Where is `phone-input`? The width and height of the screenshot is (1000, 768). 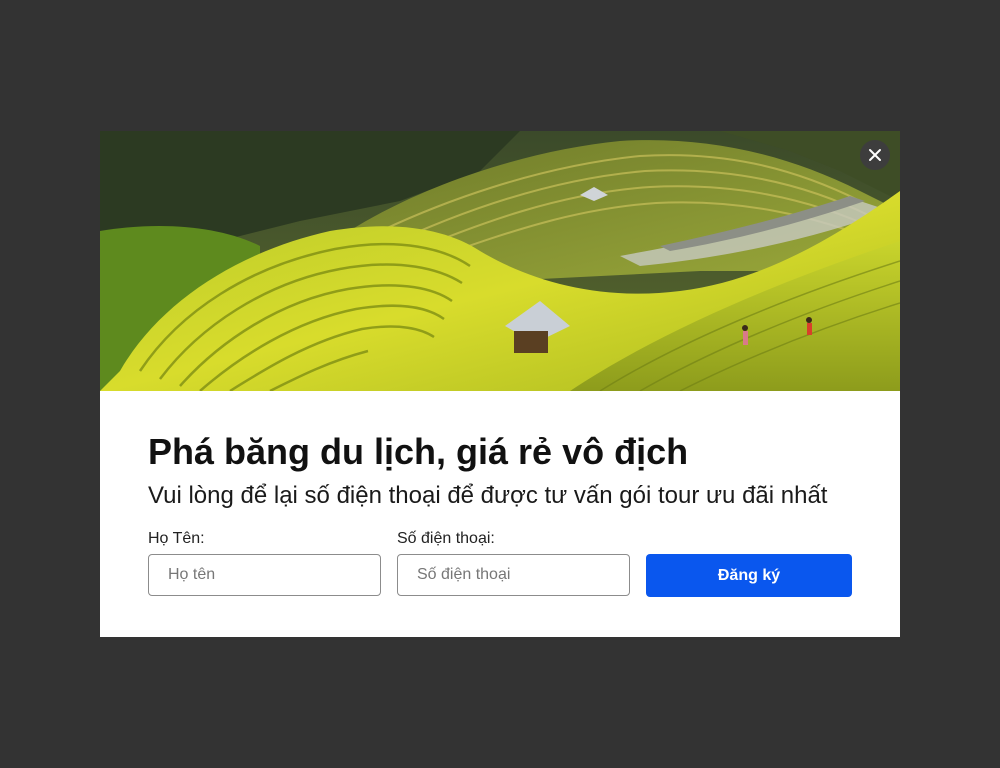
phone-input is located at coordinates (513, 575).